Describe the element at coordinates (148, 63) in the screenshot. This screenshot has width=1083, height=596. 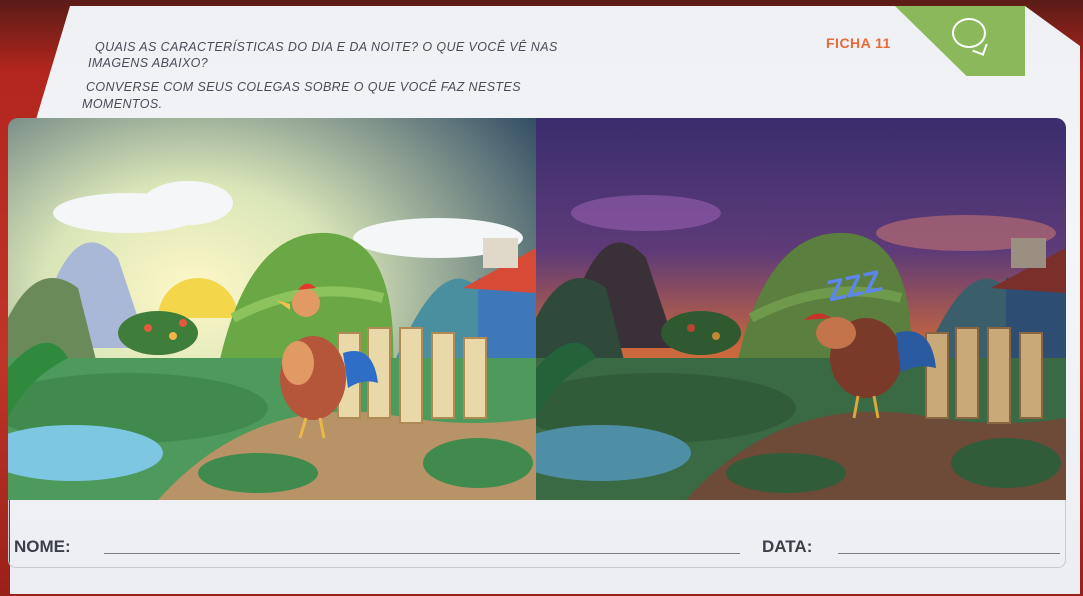
I see `instruction-line-2: IMAGENS ABAIXO?` at that location.